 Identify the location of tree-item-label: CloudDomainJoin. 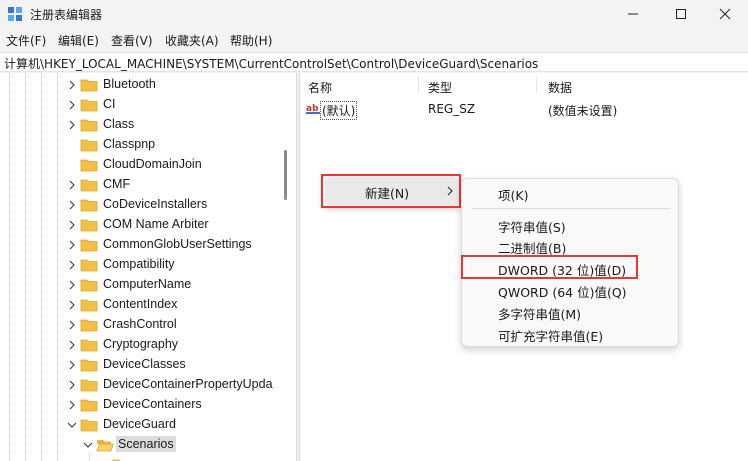
(152, 164).